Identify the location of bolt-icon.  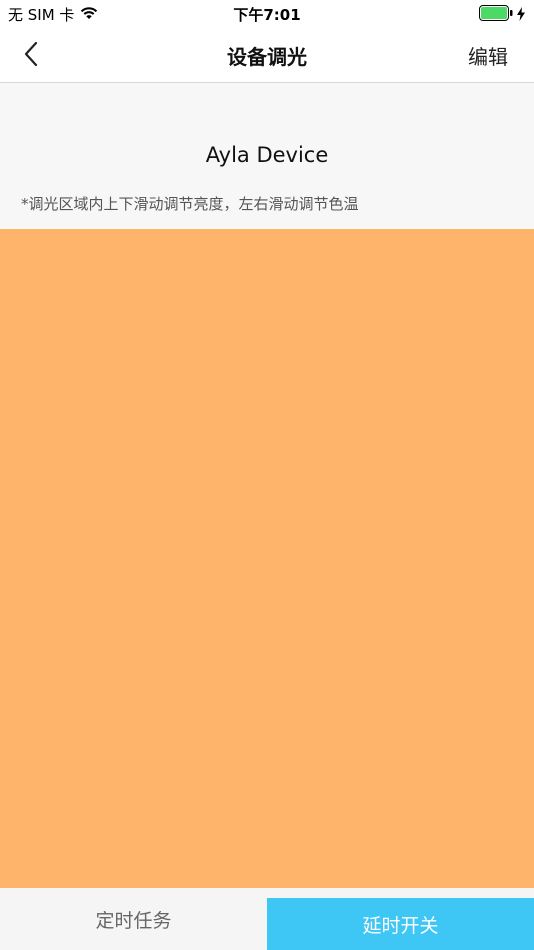
(521, 15).